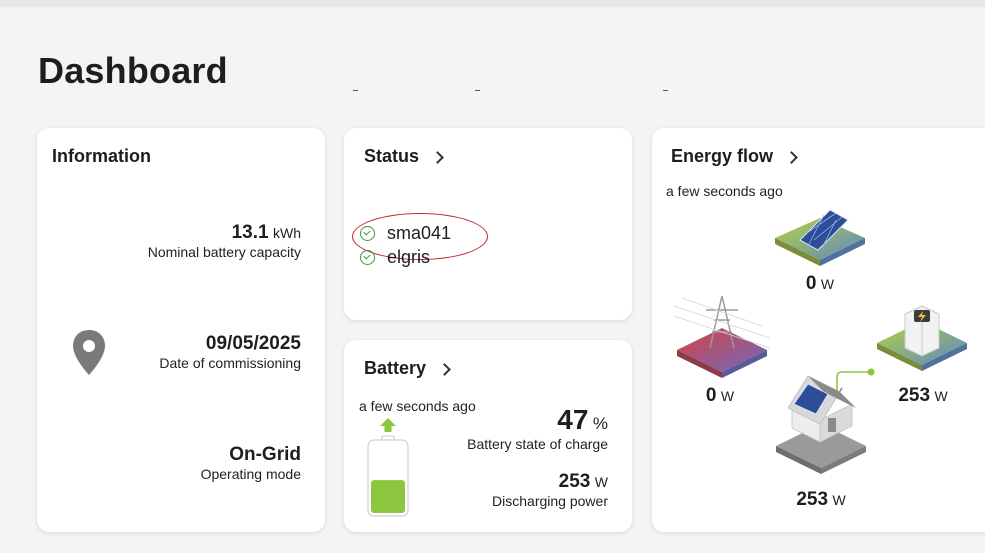 Image resolution: width=985 pixels, height=553 pixels. What do you see at coordinates (388, 425) in the screenshot?
I see `discharge-arrow-icon` at bounding box center [388, 425].